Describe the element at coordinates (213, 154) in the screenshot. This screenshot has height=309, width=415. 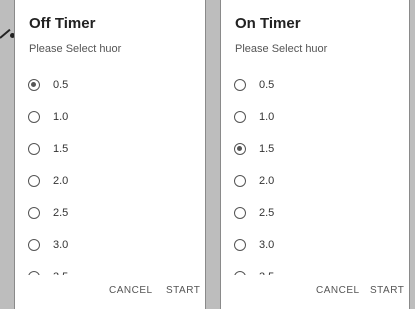
I see `dialog-scrim-middle` at that location.